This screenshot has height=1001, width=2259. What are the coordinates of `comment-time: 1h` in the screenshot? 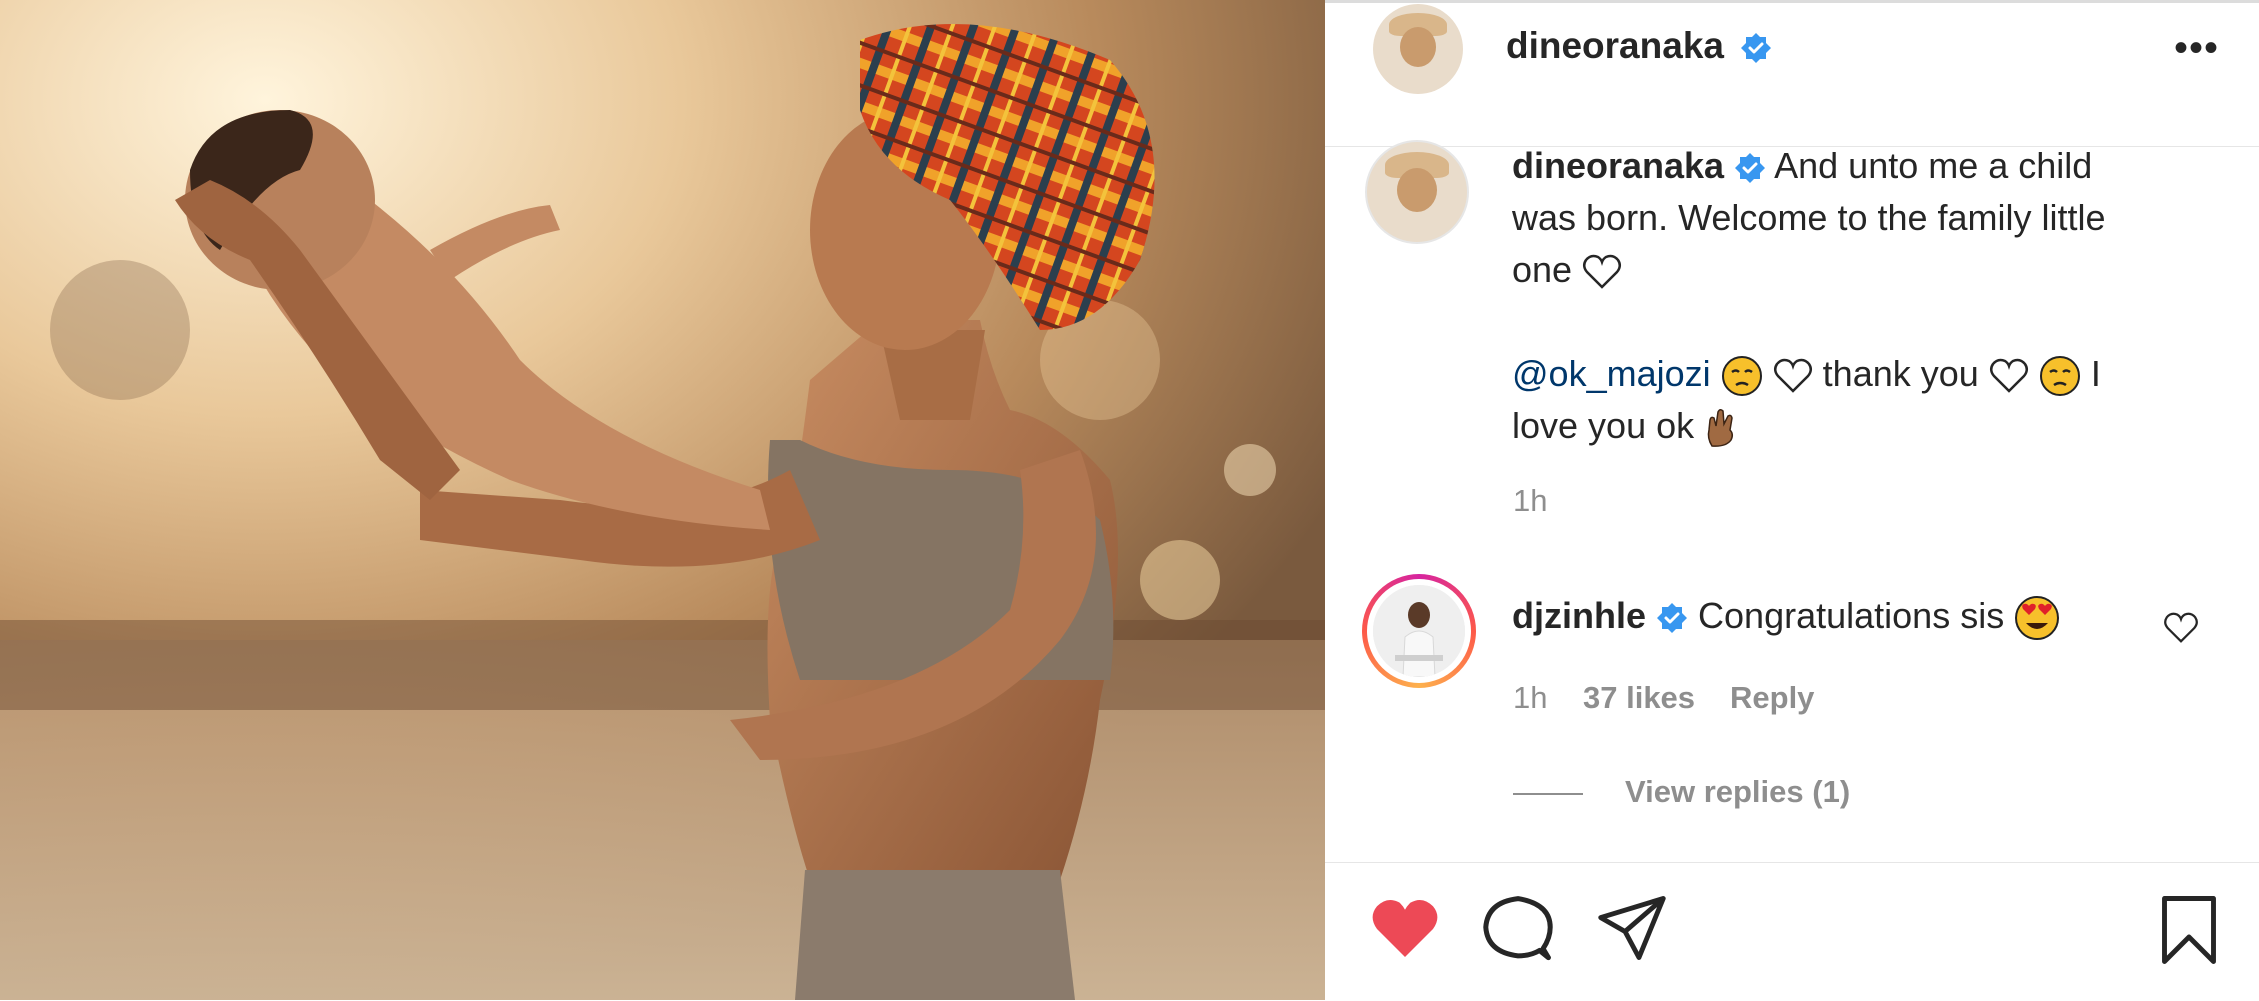 It's located at (1530, 698).